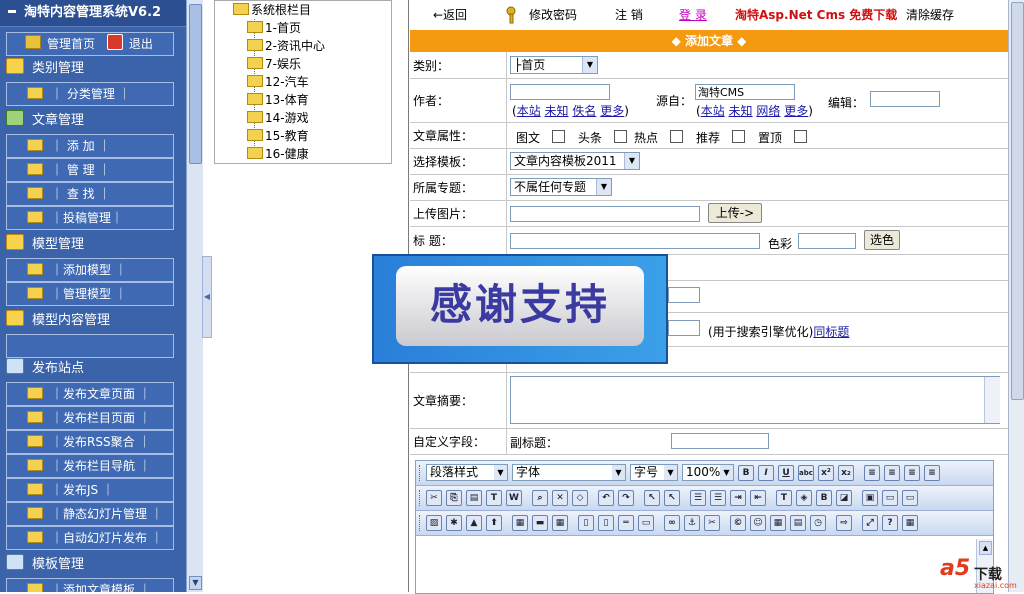 Image resolution: width=1024 pixels, height=594 pixels. I want to click on panel-splitter: ◀, so click(207, 297).